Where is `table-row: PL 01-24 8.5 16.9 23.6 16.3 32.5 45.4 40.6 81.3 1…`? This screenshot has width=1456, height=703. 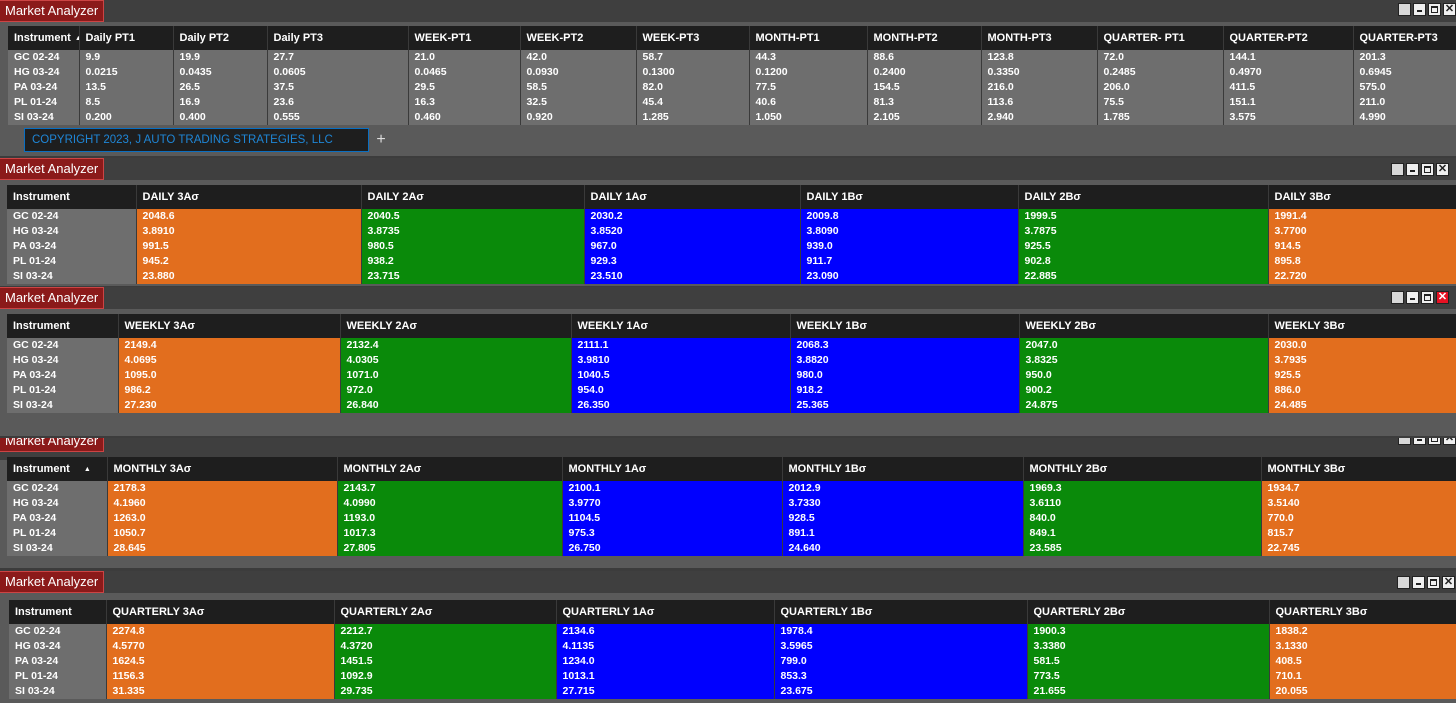 table-row: PL 01-24 8.5 16.9 23.6 16.3 32.5 45.4 40.6 81.3 1… is located at coordinates (732, 102).